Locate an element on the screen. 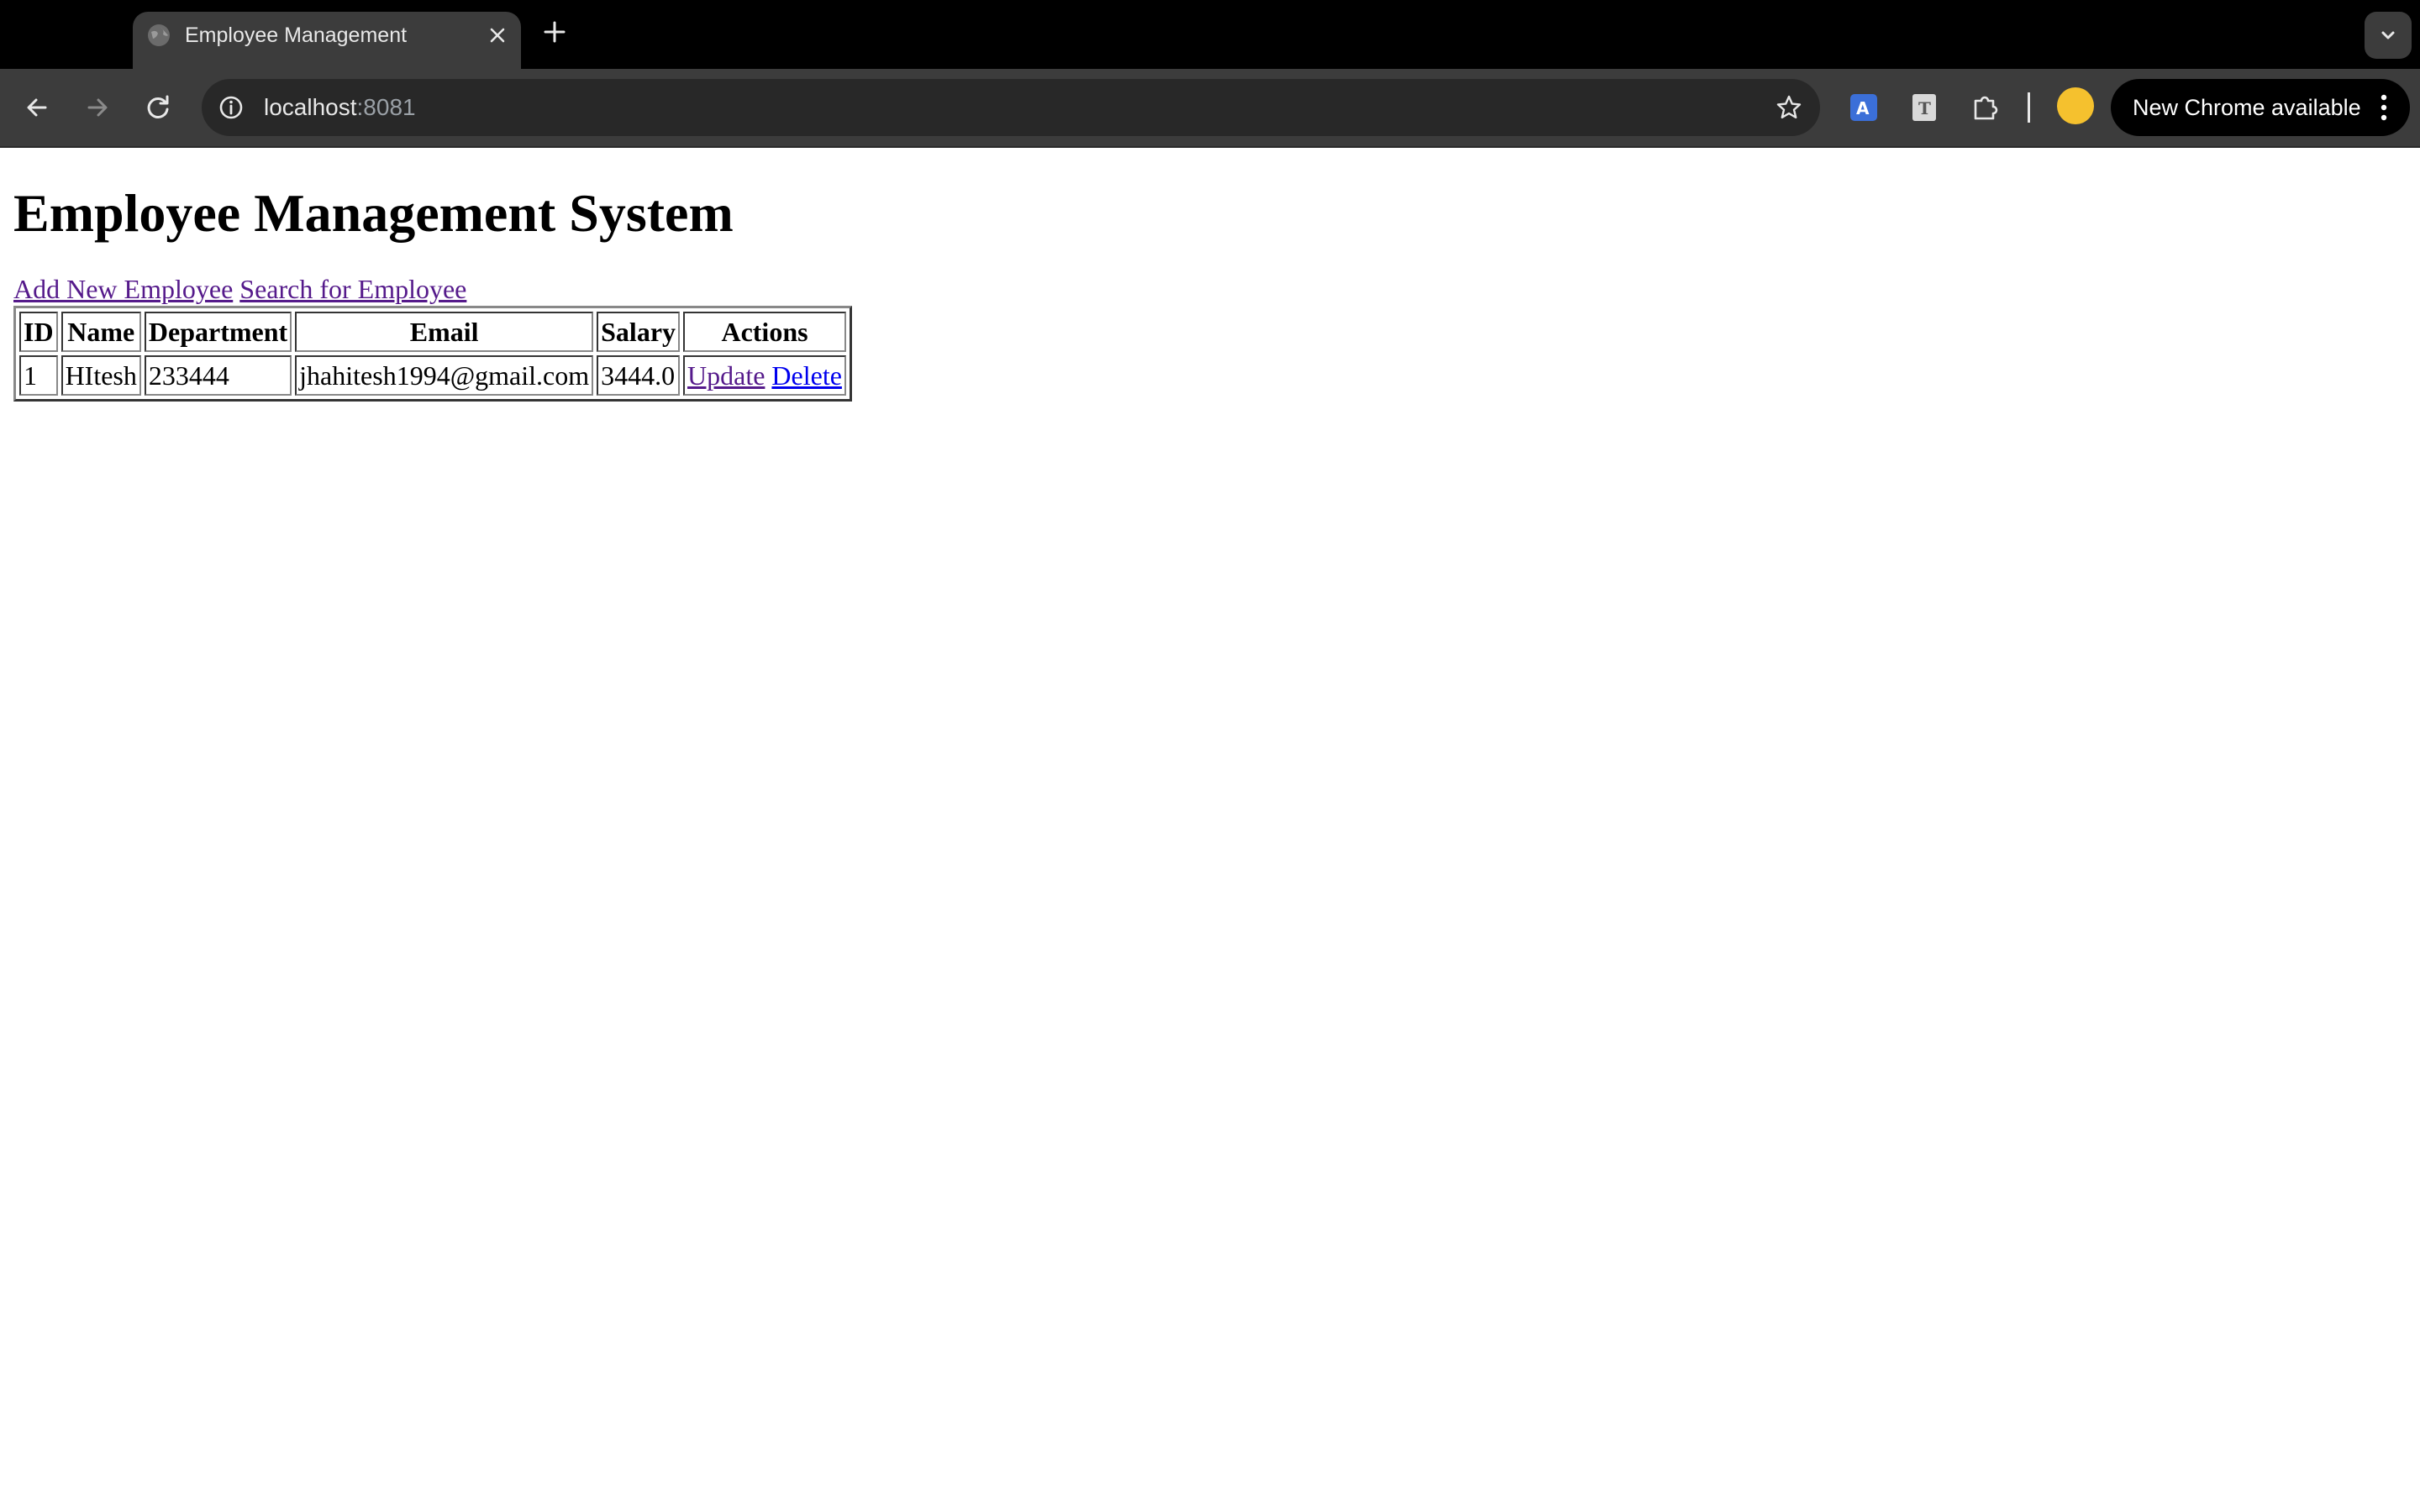  cell-salary: 3444.0 is located at coordinates (639, 375).